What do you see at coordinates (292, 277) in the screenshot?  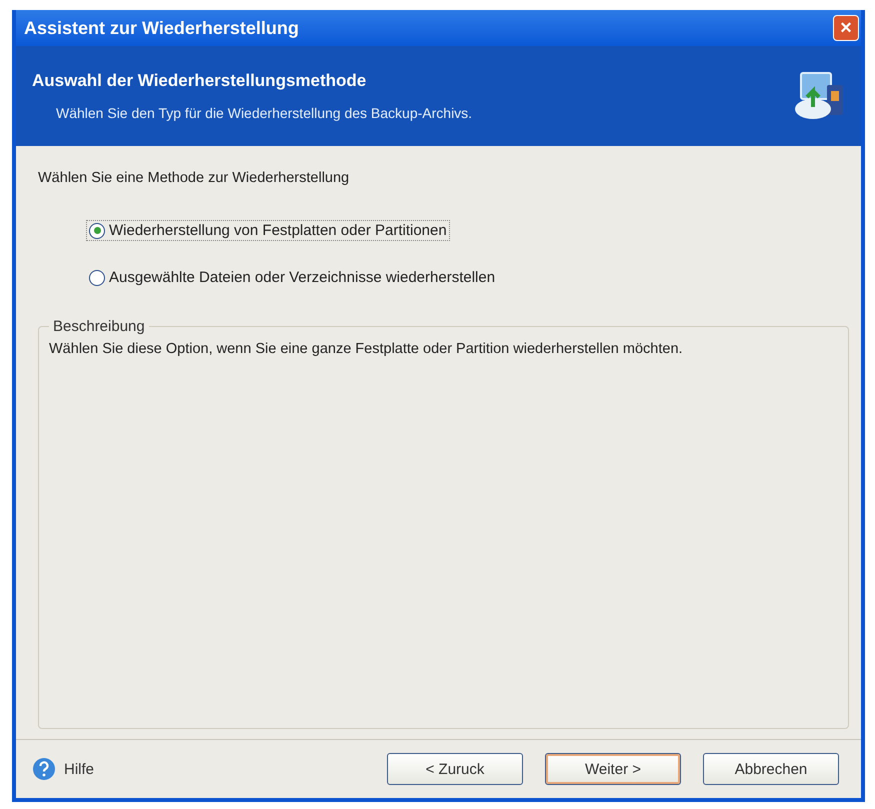 I see `radio-option: Ausgewählte Dateien oder Verzeichnisse wiederherstellen` at bounding box center [292, 277].